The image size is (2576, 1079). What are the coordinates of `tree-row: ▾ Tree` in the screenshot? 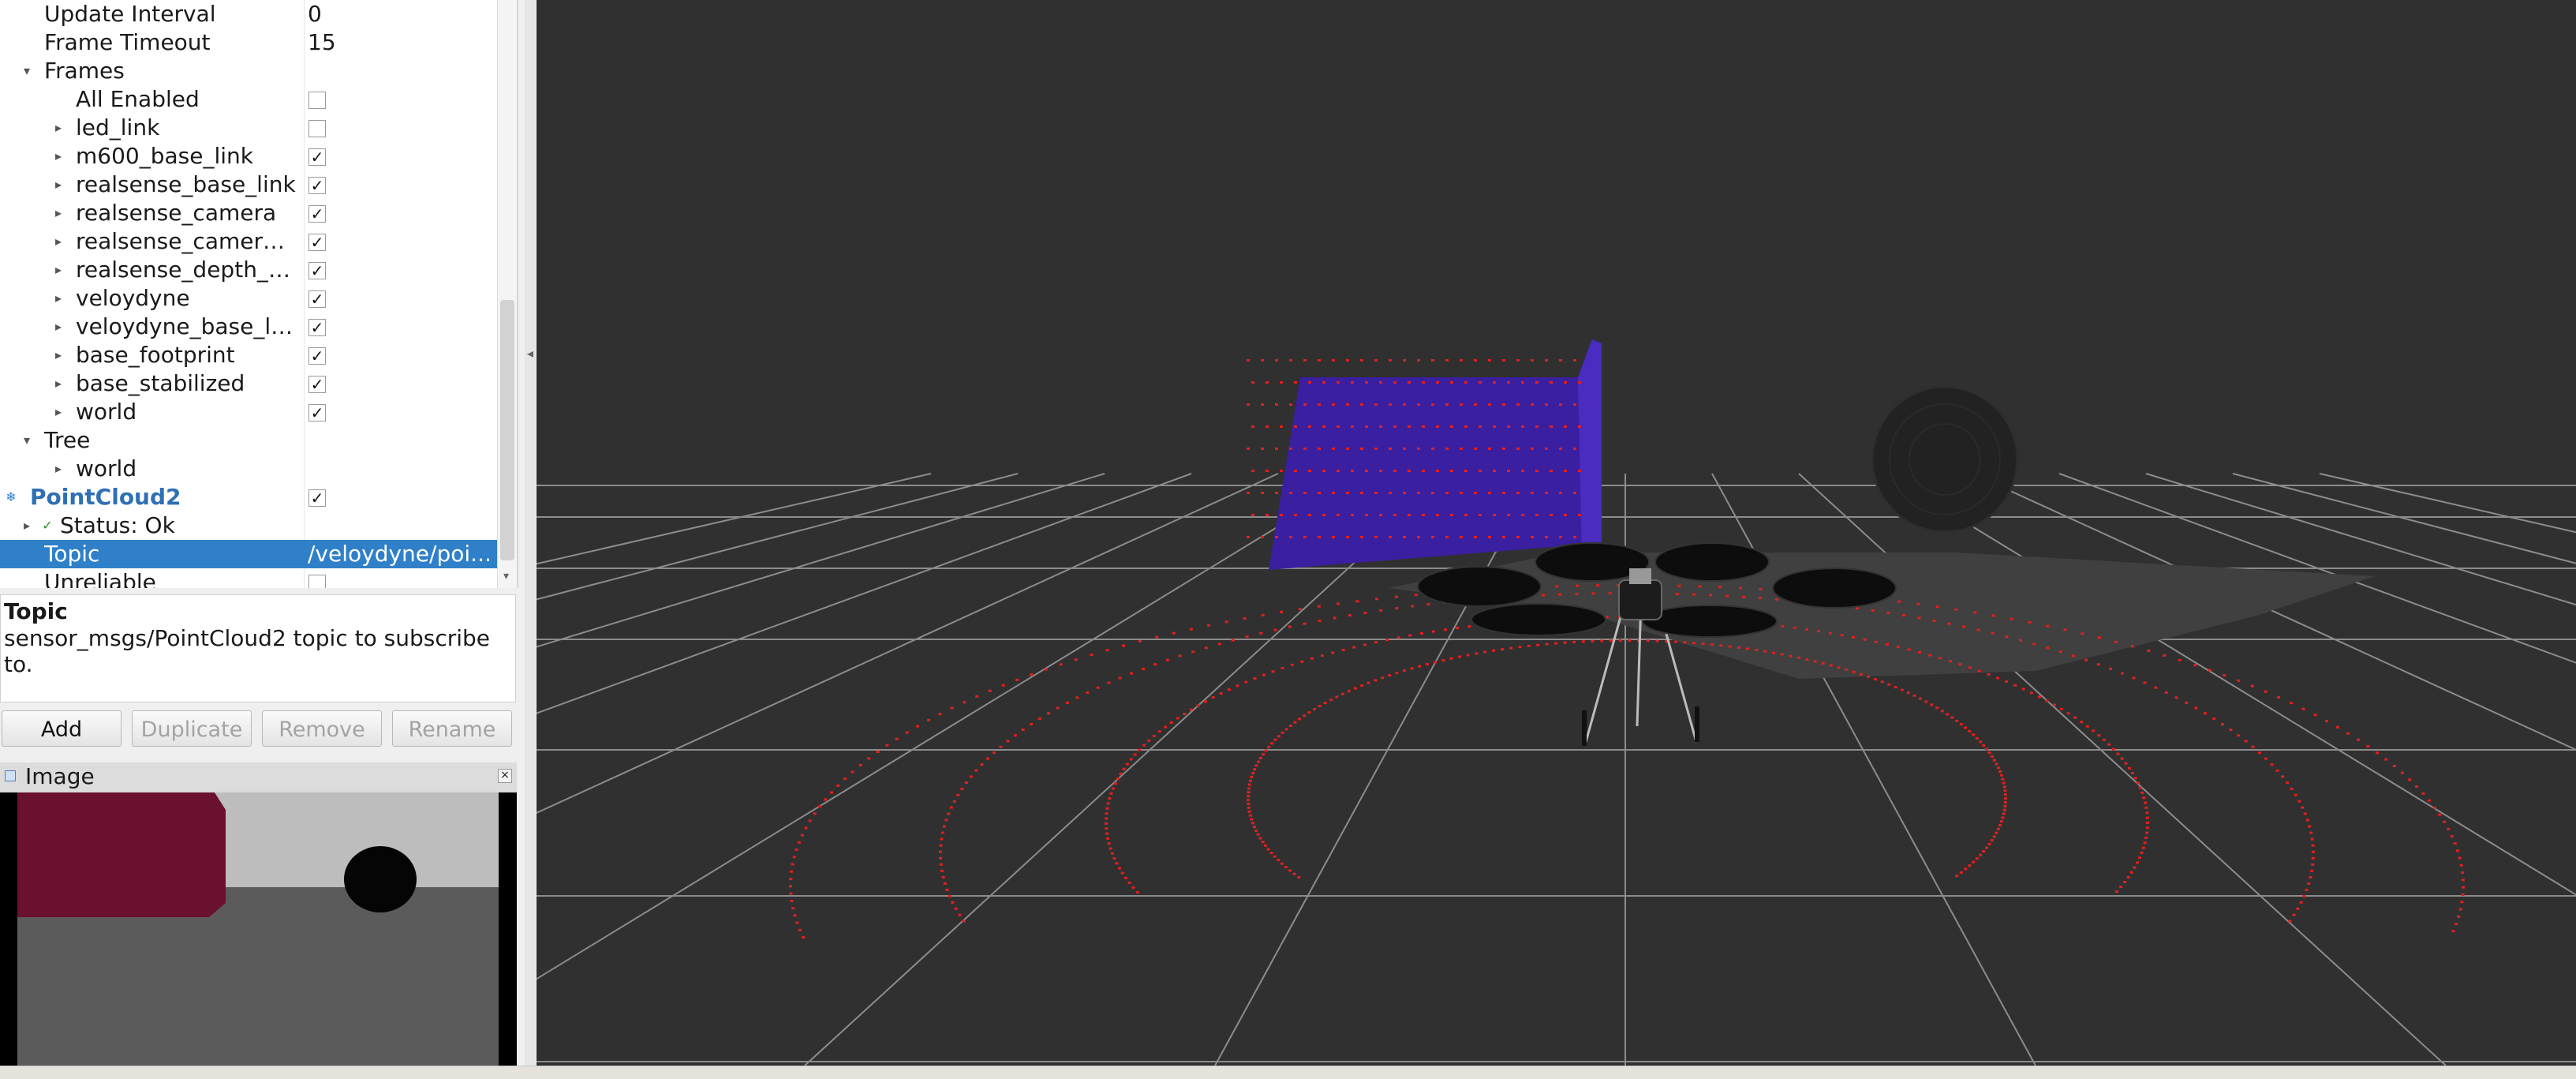 It's located at (249, 440).